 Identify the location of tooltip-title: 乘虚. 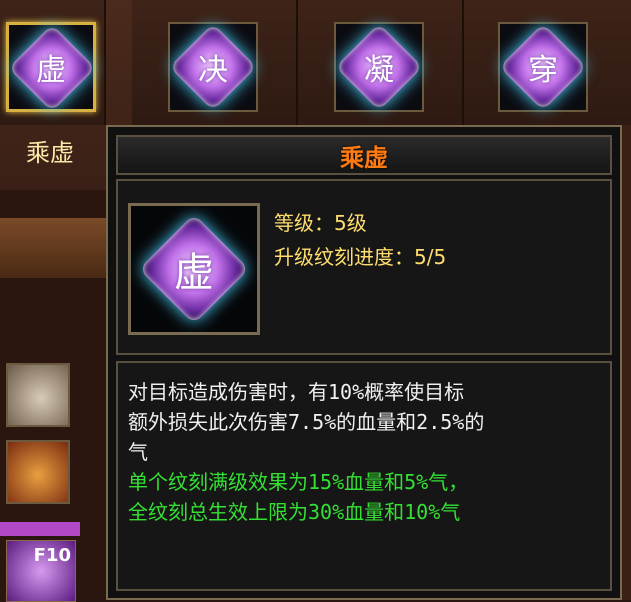
(364, 157).